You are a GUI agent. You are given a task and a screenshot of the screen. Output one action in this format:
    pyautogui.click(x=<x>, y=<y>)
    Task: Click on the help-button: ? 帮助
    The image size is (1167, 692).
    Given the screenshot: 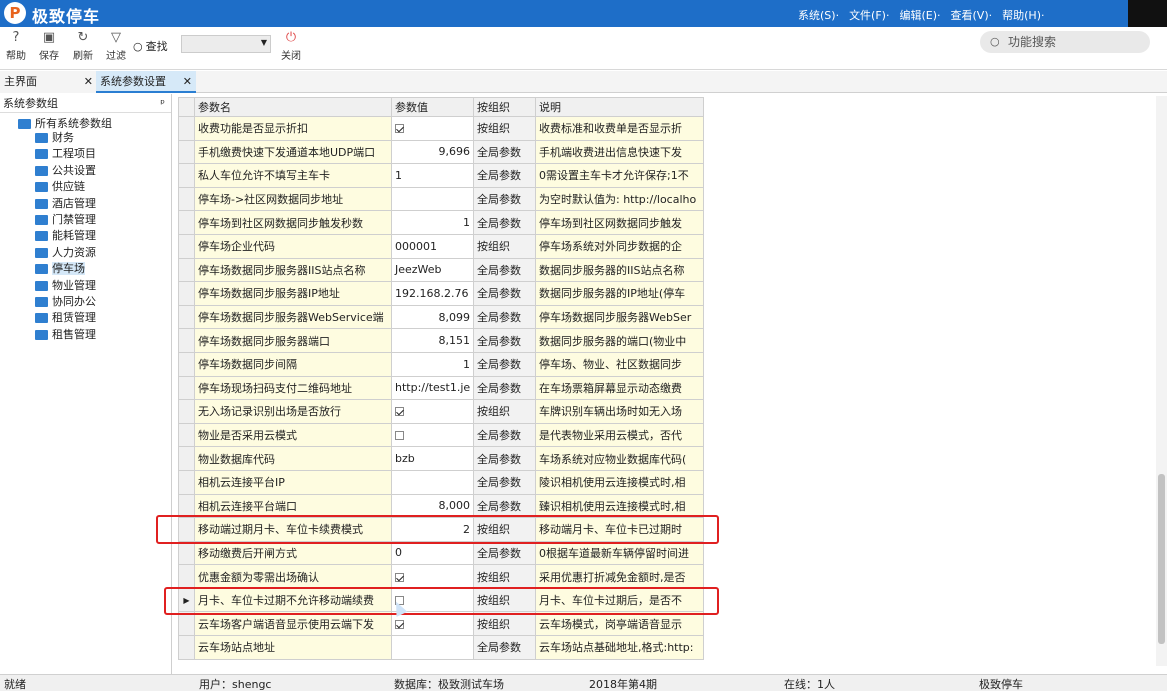 What is the action you would take?
    pyautogui.click(x=16, y=46)
    